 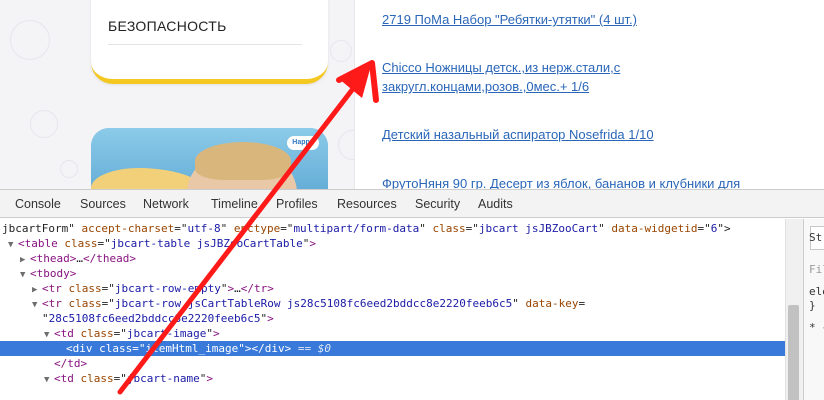 What do you see at coordinates (71, 363) in the screenshot?
I see `code-token: </td>` at bounding box center [71, 363].